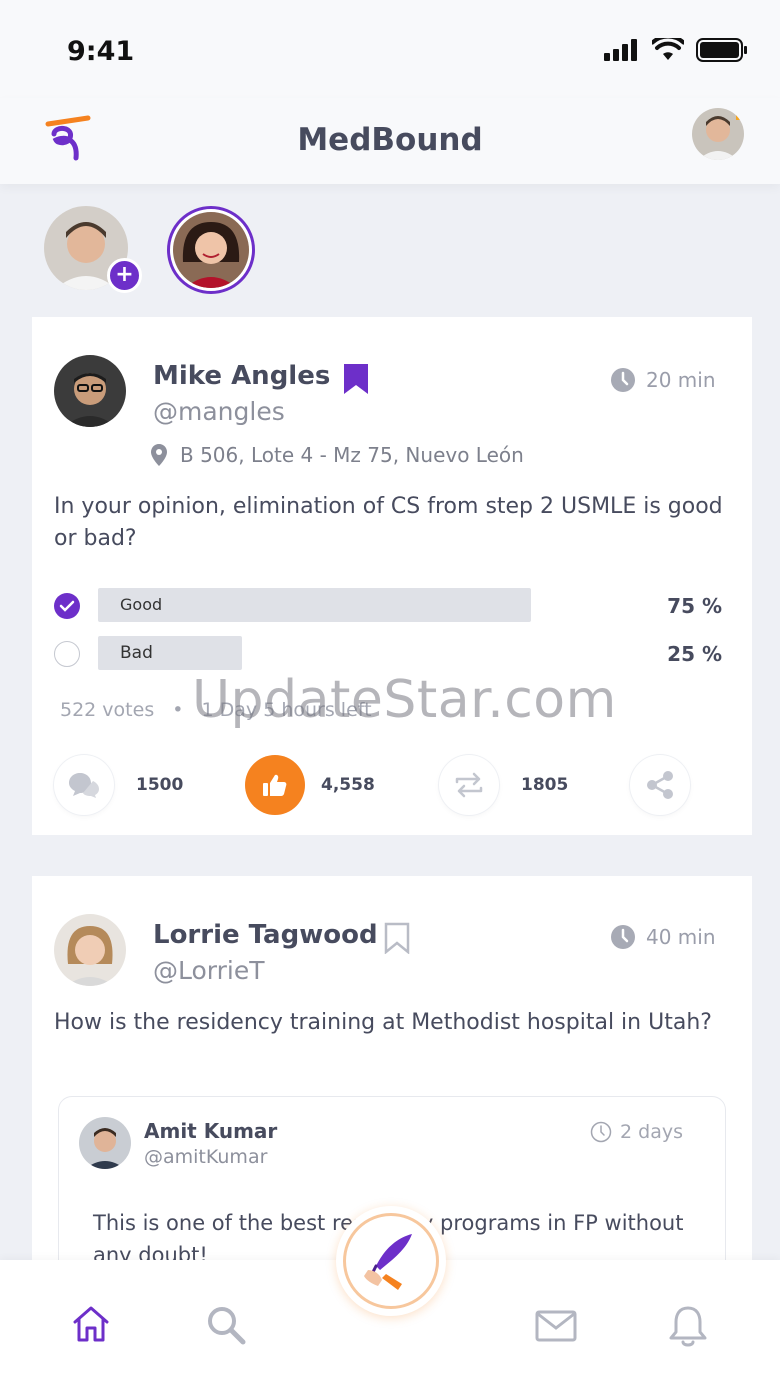 The height and width of the screenshot is (1387, 780). Describe the element at coordinates (67, 606) in the screenshot. I see `poll-checked-icon` at that location.